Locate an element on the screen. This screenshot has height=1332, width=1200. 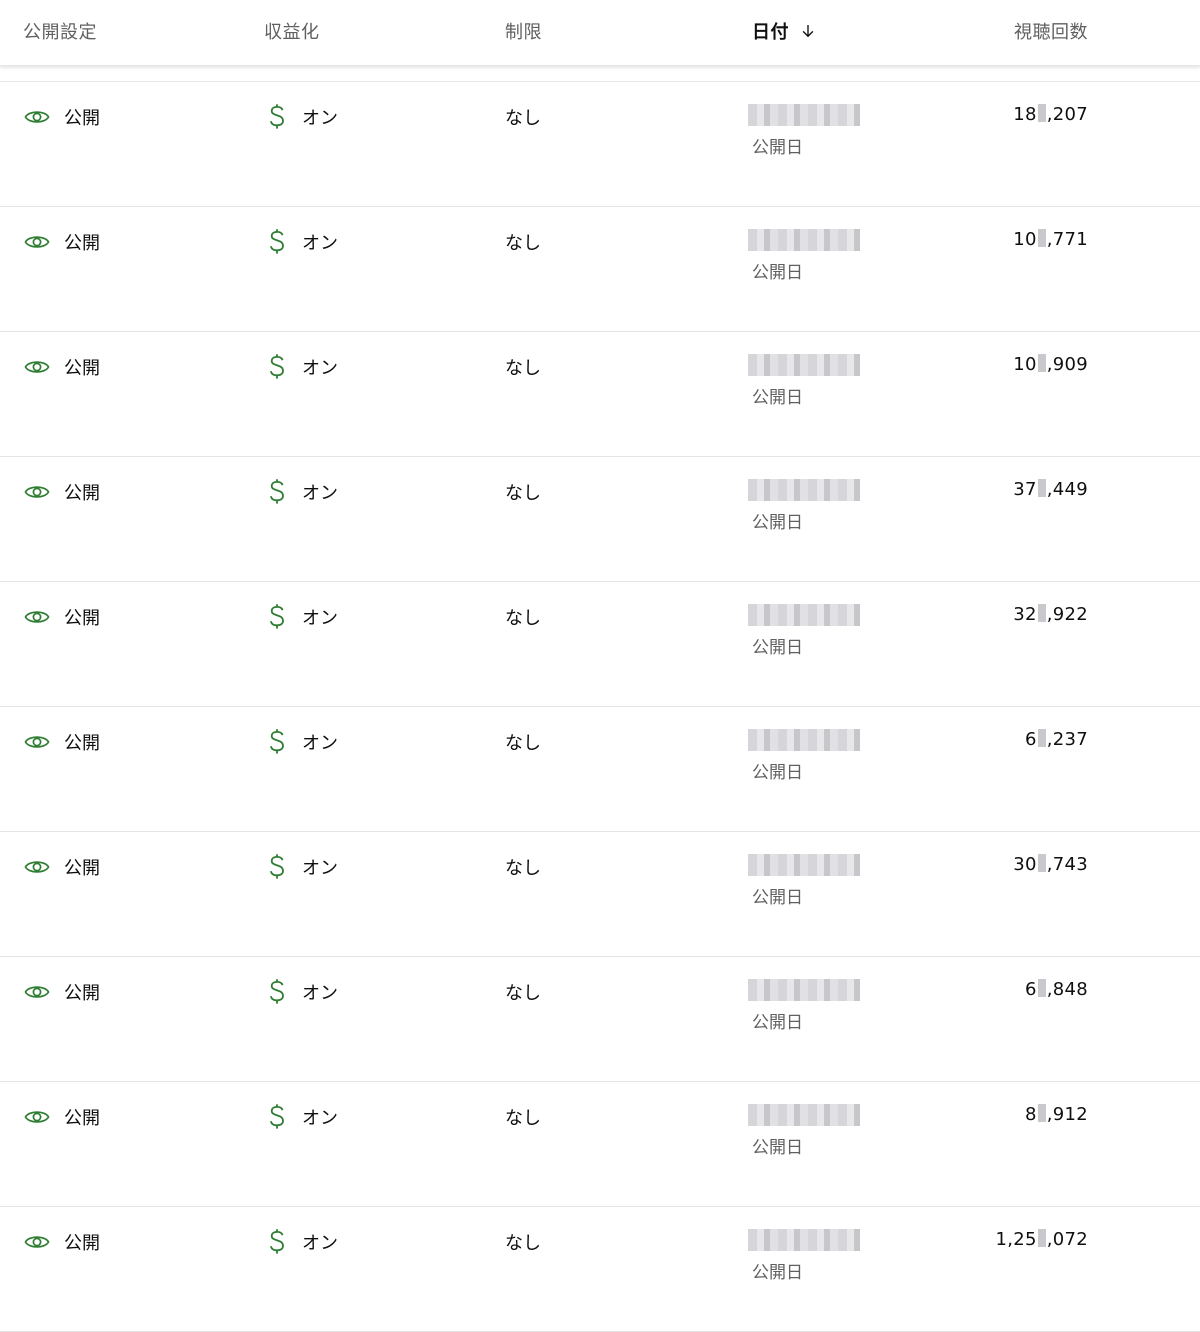
views-suffix: ,912 is located at coordinates (1067, 1114).